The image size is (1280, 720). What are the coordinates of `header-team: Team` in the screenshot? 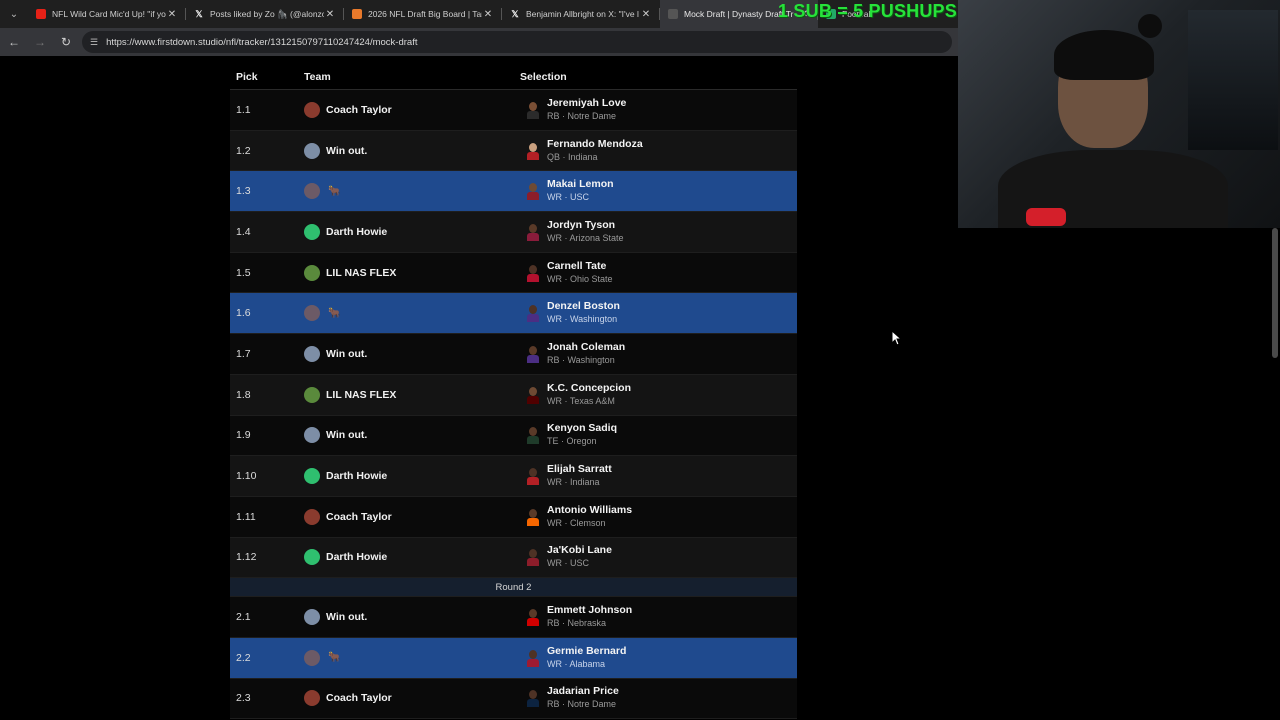 It's located at (317, 76).